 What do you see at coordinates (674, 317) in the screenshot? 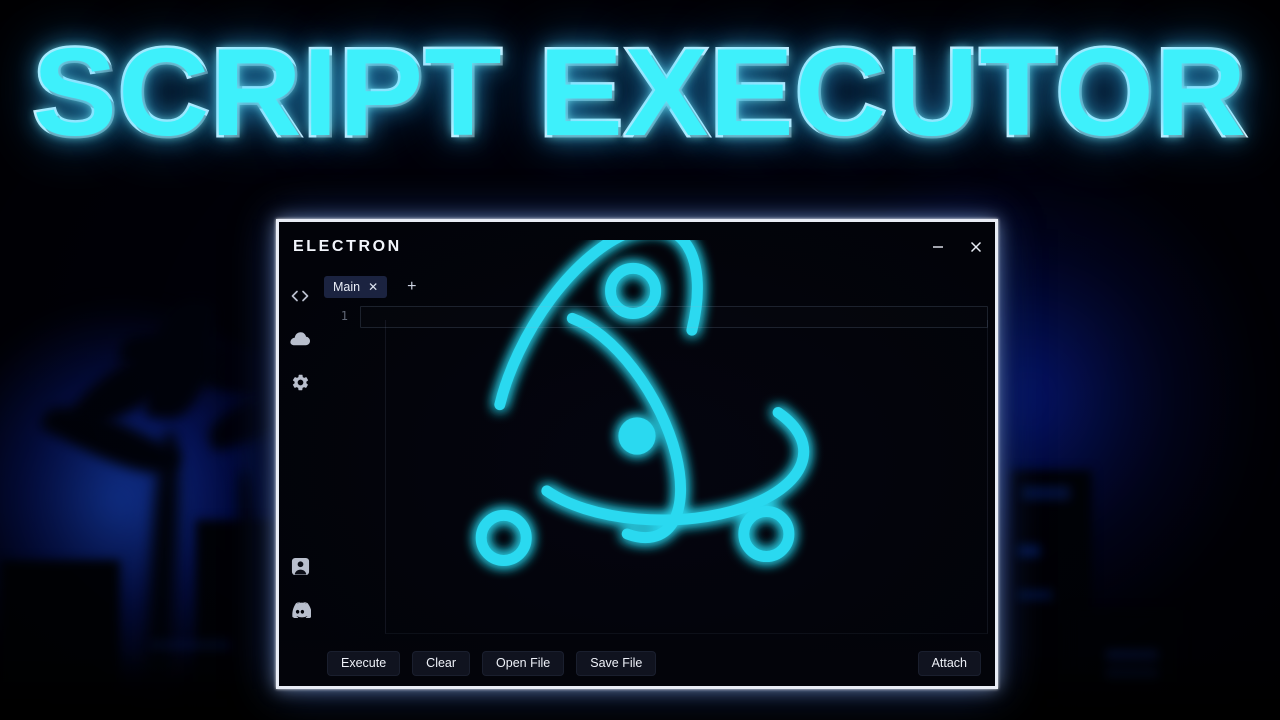
I see `active-line-highlight` at bounding box center [674, 317].